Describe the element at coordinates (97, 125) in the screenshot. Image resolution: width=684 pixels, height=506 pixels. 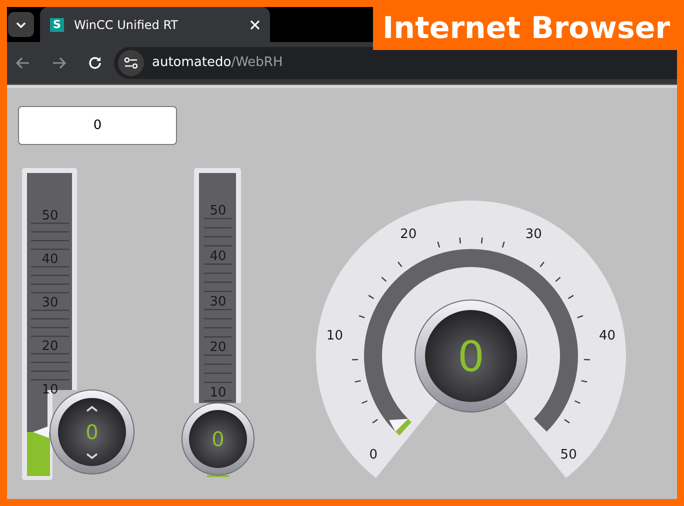
I see `io-field: 0` at that location.